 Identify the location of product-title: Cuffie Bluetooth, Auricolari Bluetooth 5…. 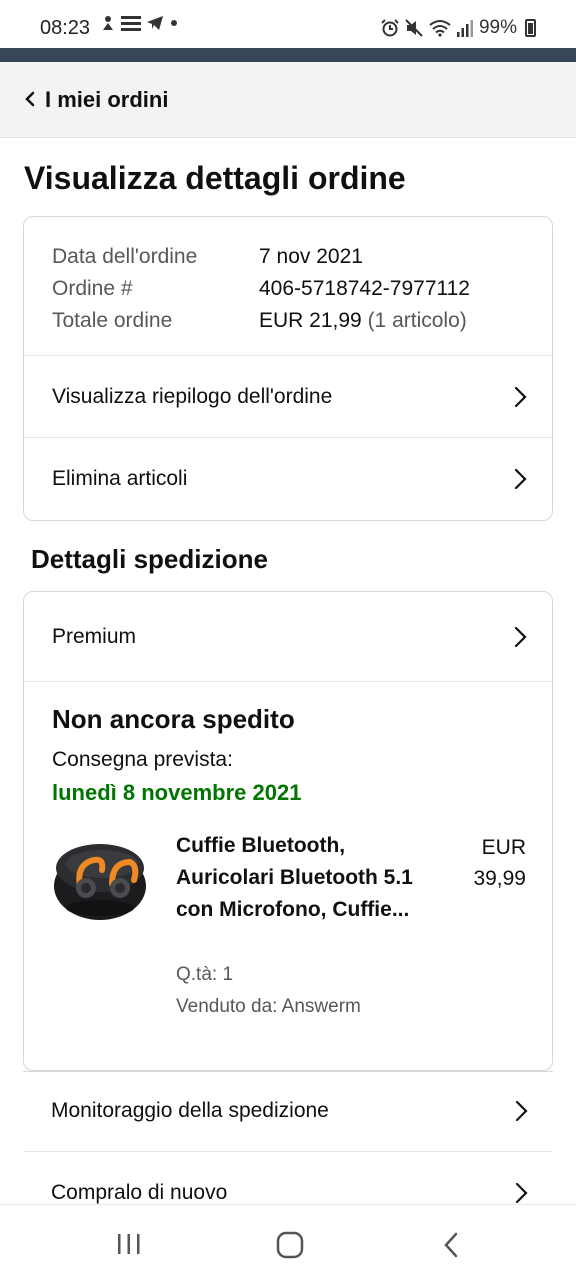
(296, 878).